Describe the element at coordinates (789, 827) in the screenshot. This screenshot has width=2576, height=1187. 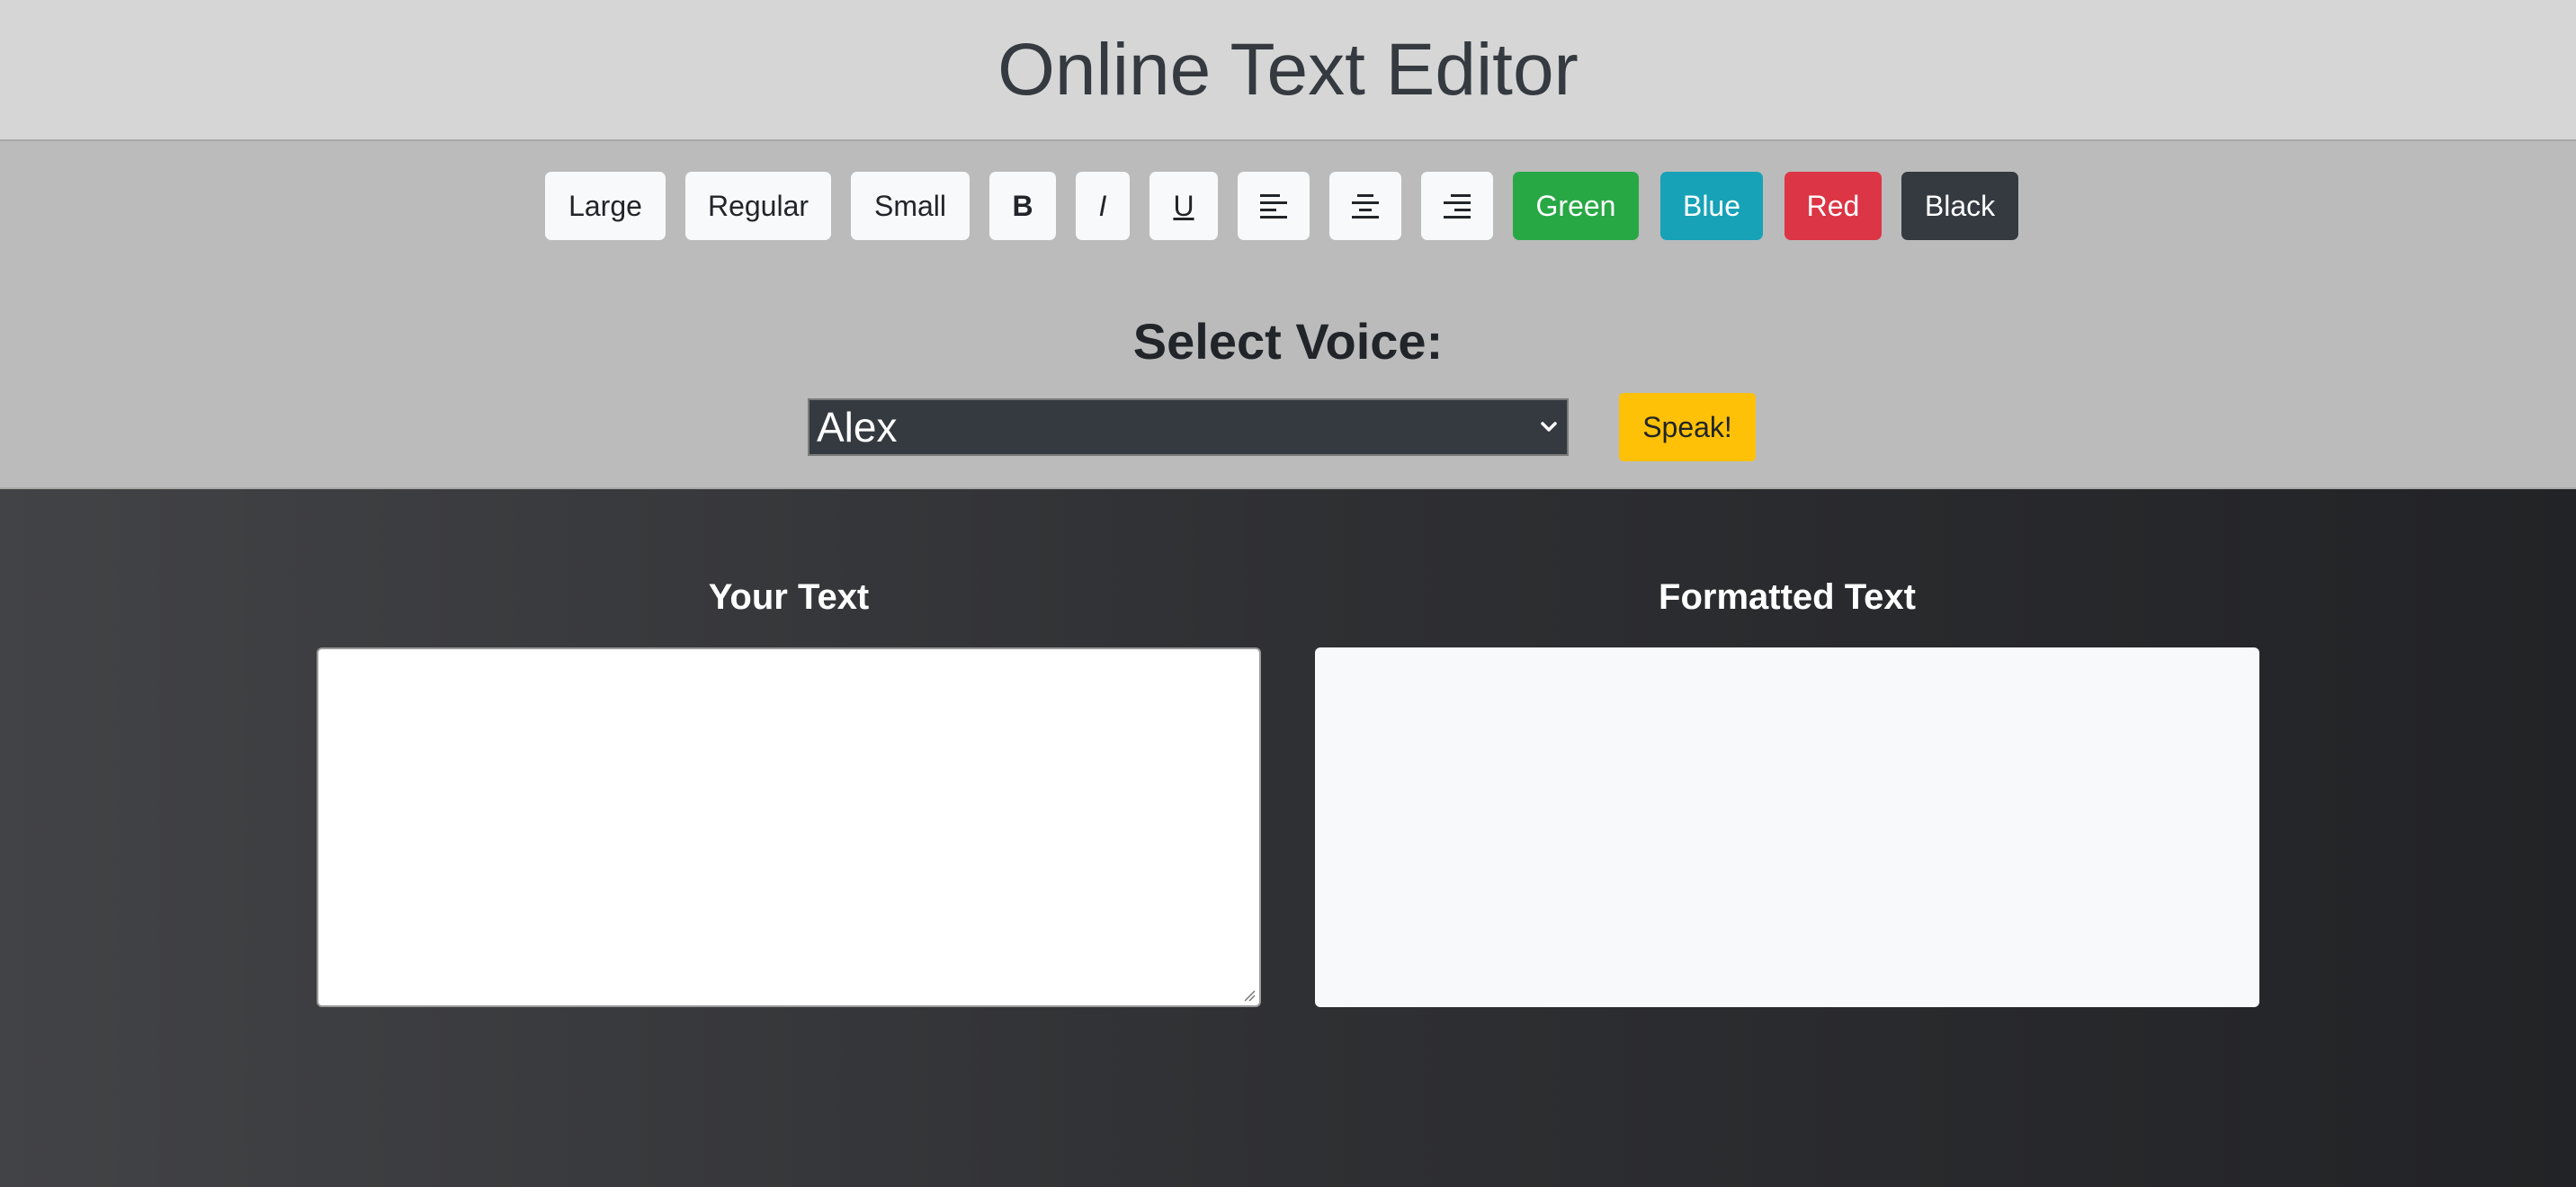
I see `text-input` at that location.